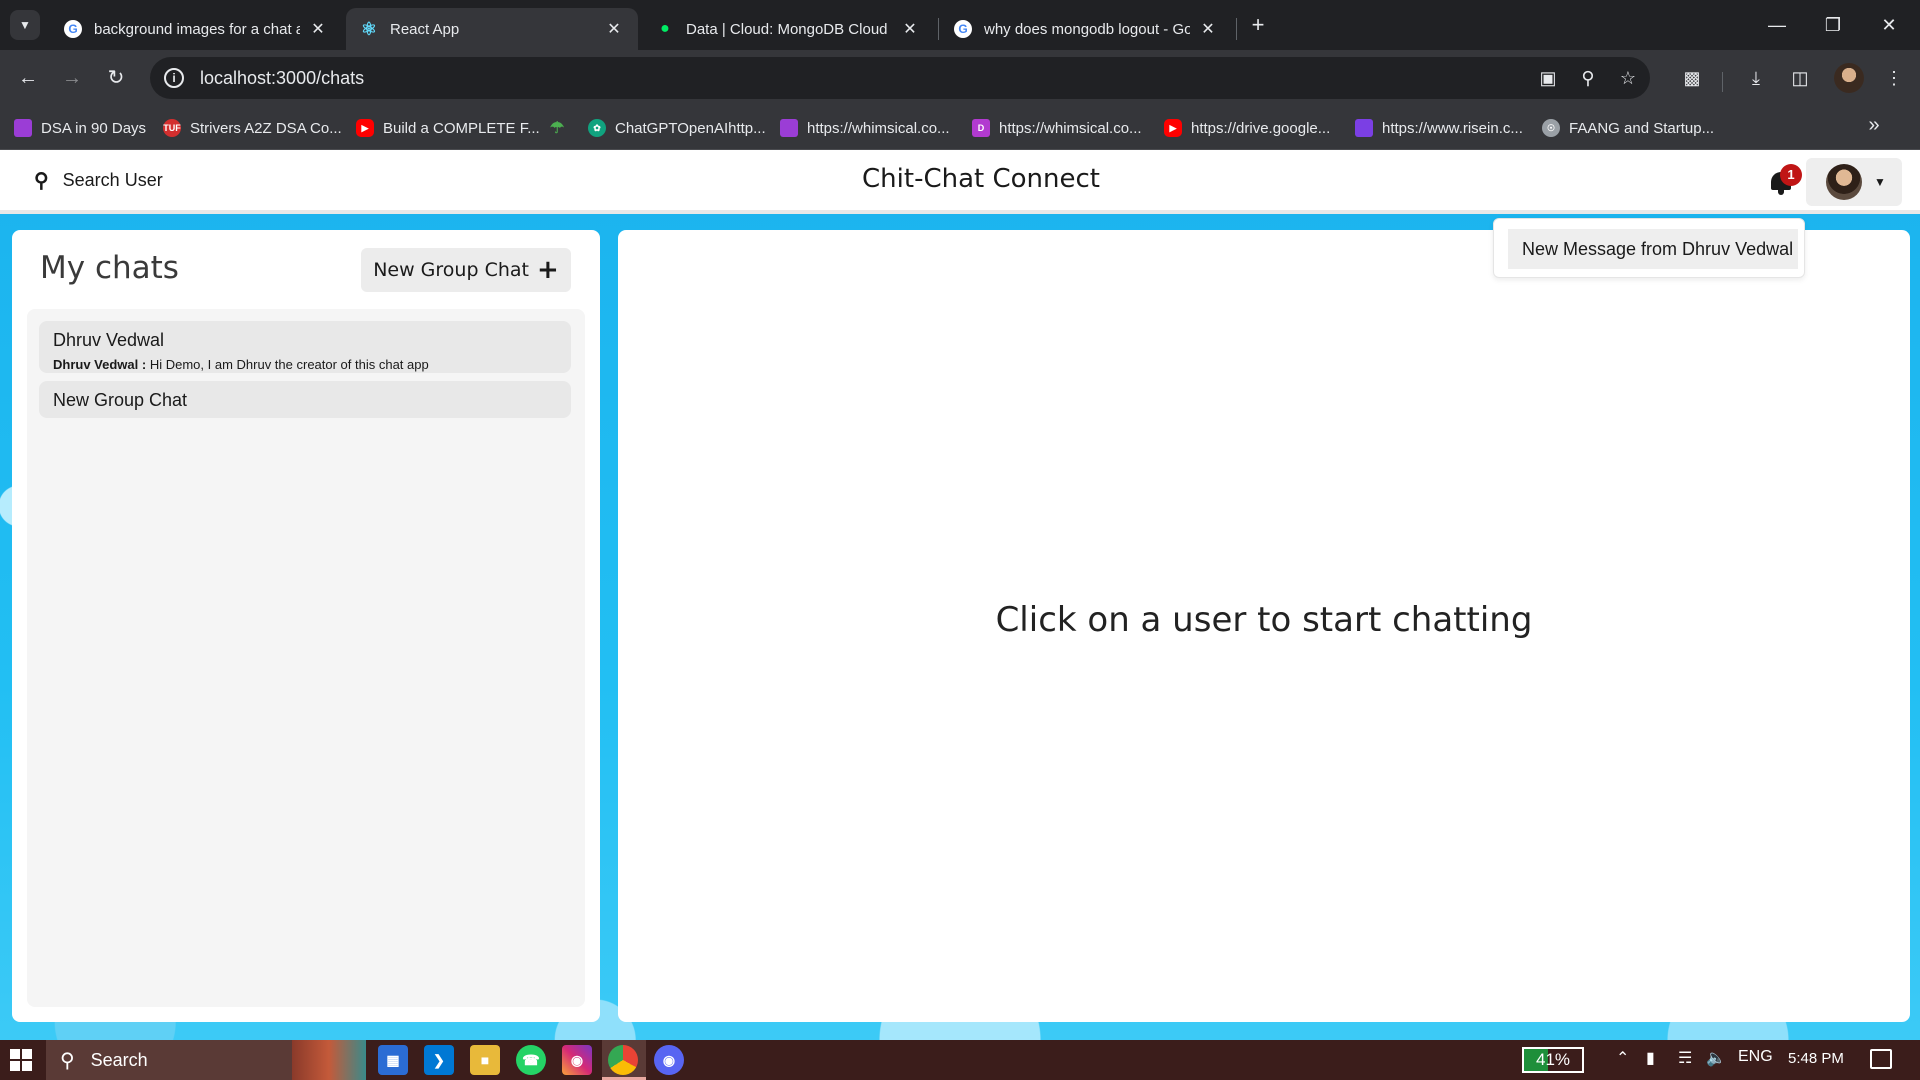  What do you see at coordinates (451, 270) in the screenshot?
I see `new-group-chat-label: New Group Chat` at bounding box center [451, 270].